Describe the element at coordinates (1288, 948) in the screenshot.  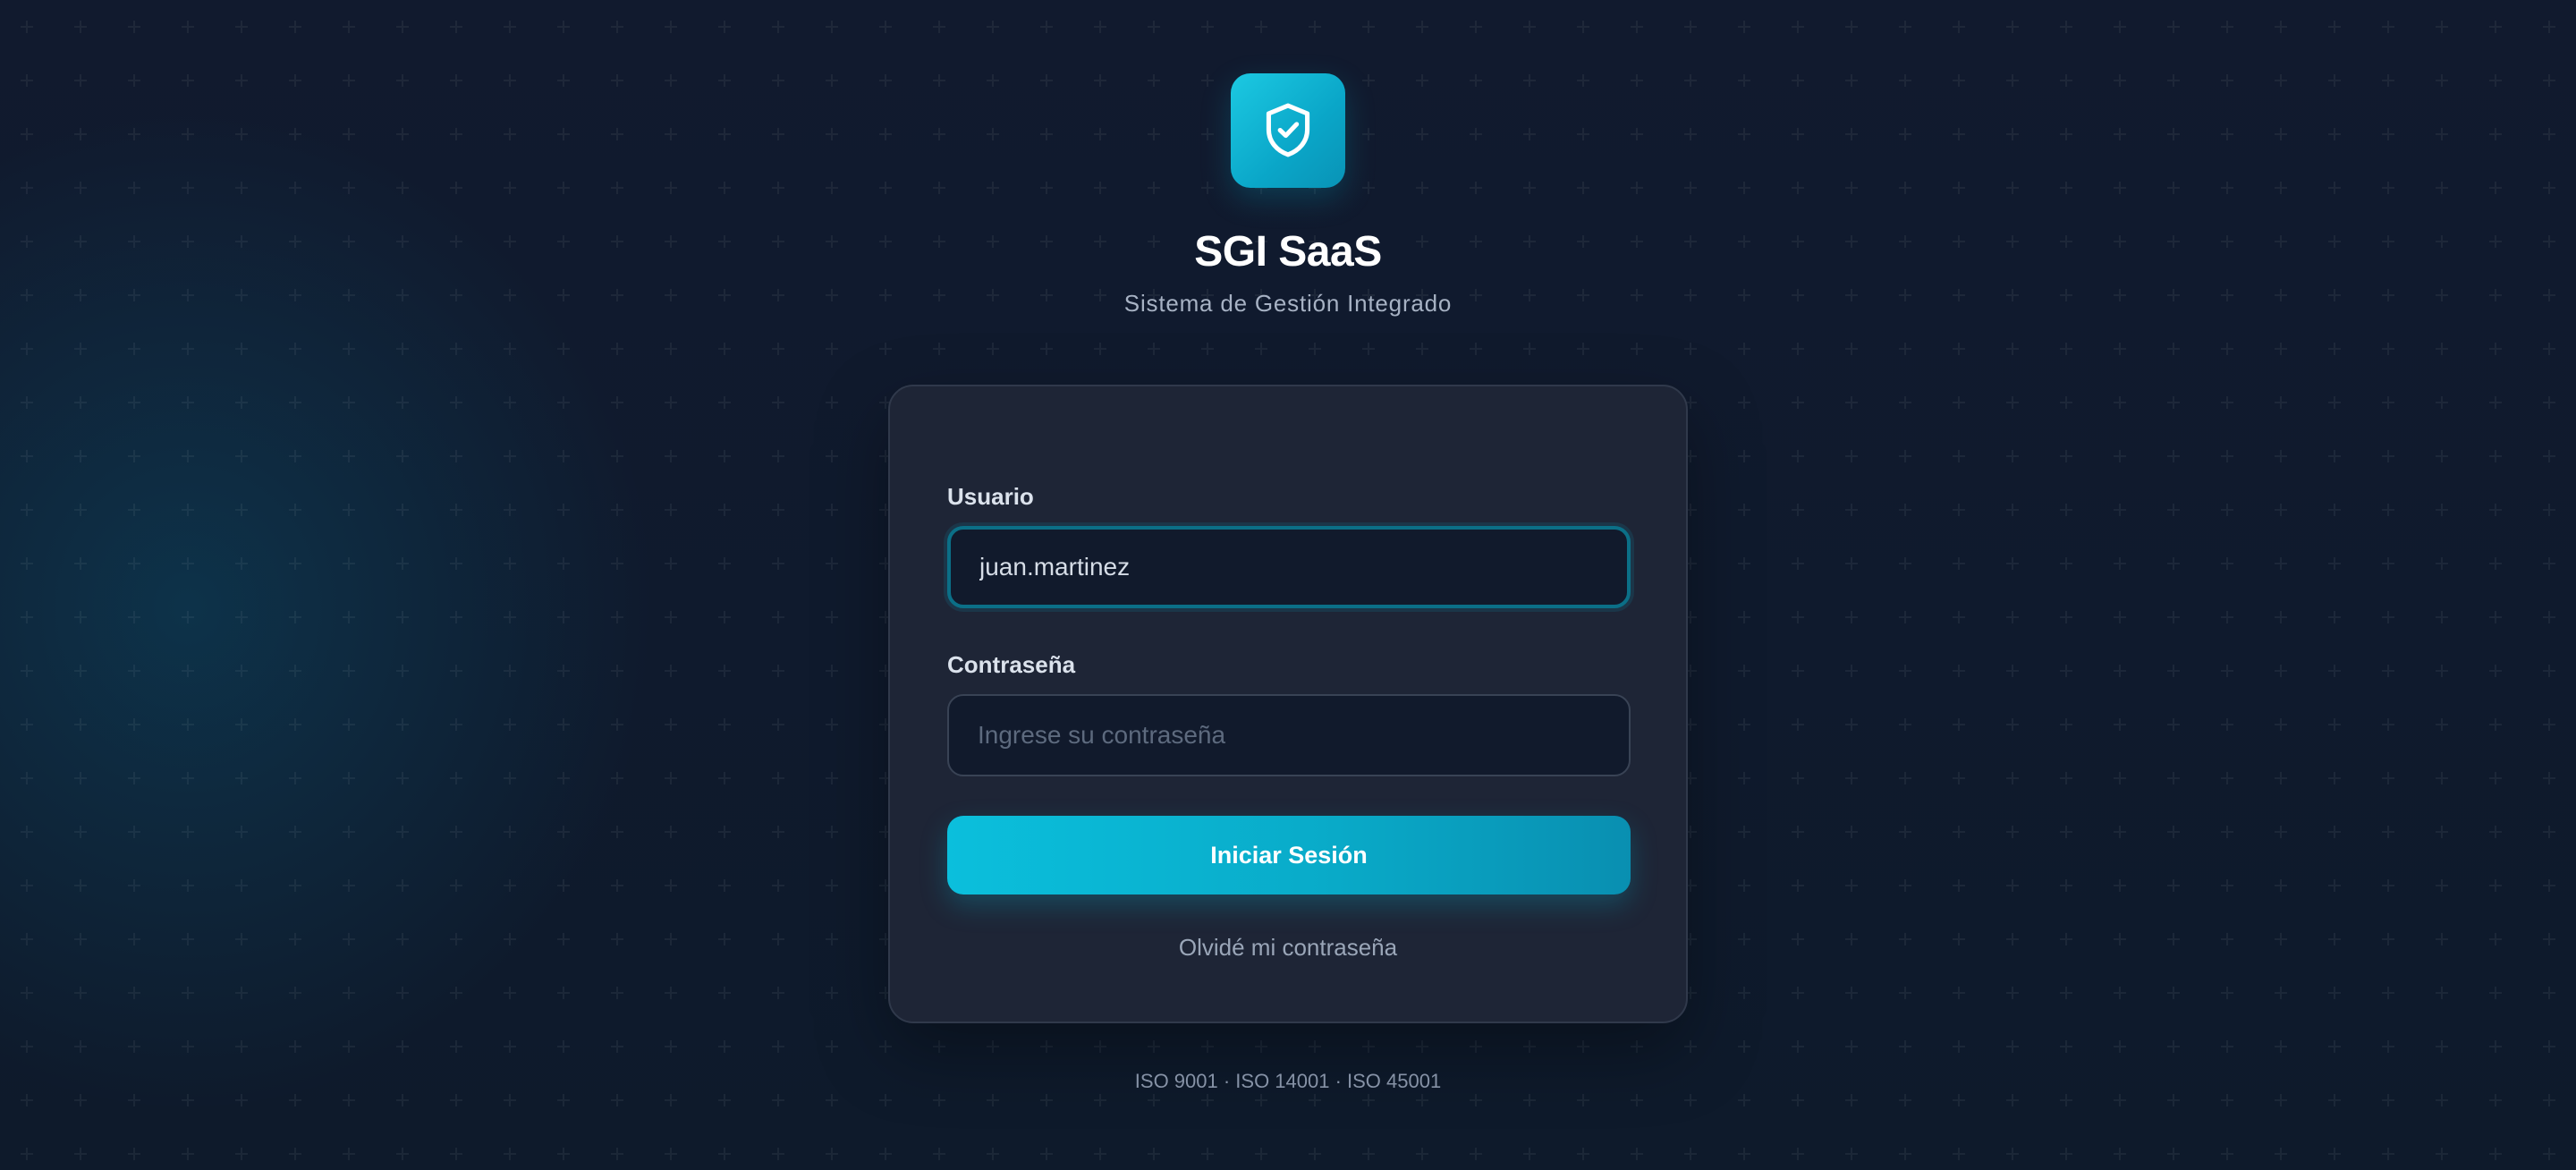
I see `forgot-password-link: Olvidé mi contraseña` at that location.